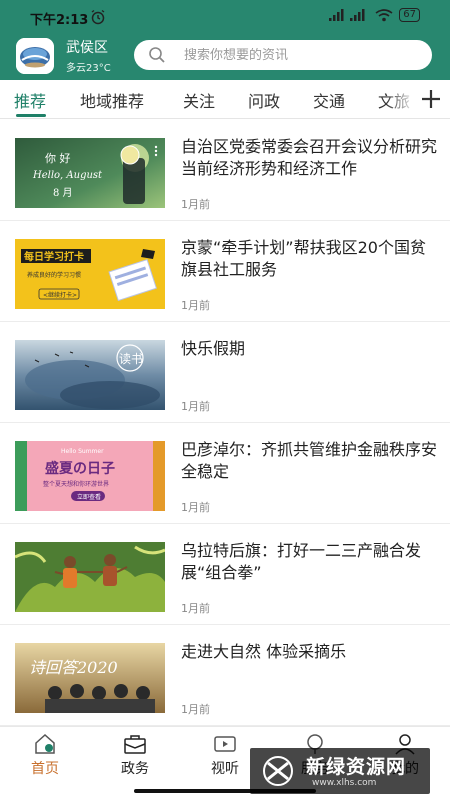  What do you see at coordinates (76, 484) in the screenshot?
I see `svg-text: 整个夏天想和你环游世界` at bounding box center [76, 484].